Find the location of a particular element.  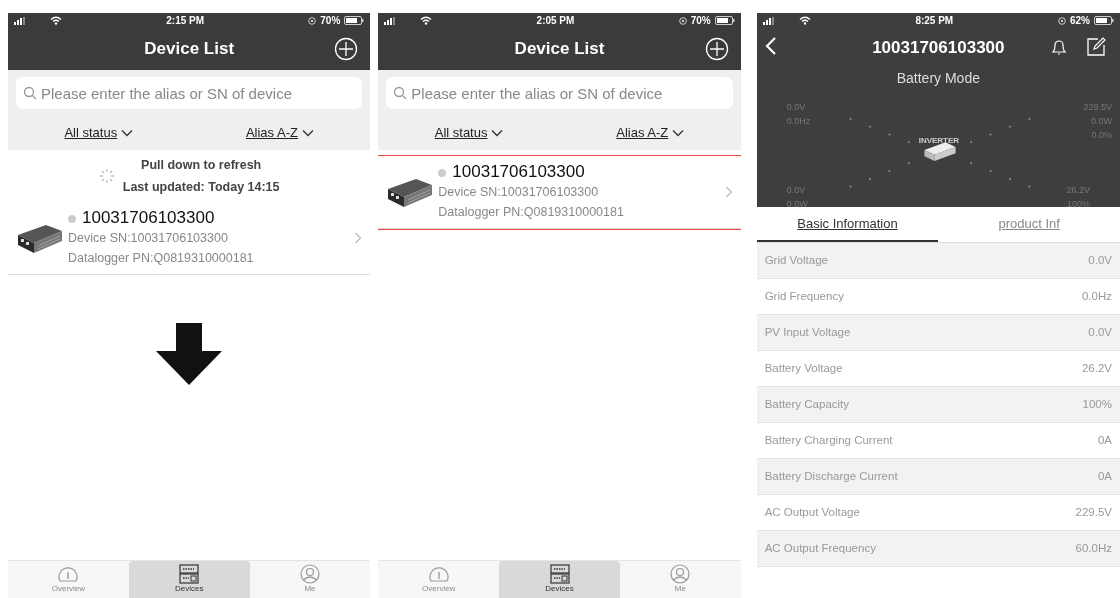

edit-button is located at coordinates (1096, 47).